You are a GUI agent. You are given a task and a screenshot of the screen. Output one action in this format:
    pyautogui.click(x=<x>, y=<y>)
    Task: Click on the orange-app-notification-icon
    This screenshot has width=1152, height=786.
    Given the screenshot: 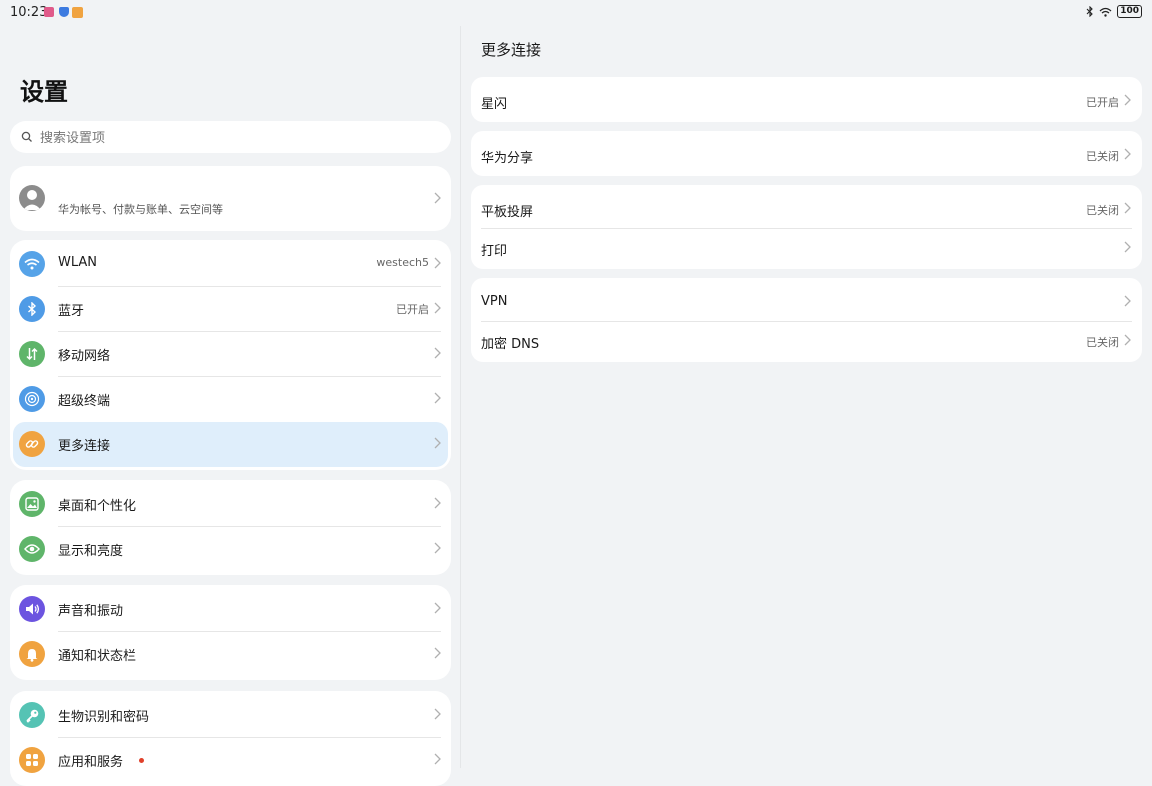 What is the action you would take?
    pyautogui.click(x=77, y=12)
    